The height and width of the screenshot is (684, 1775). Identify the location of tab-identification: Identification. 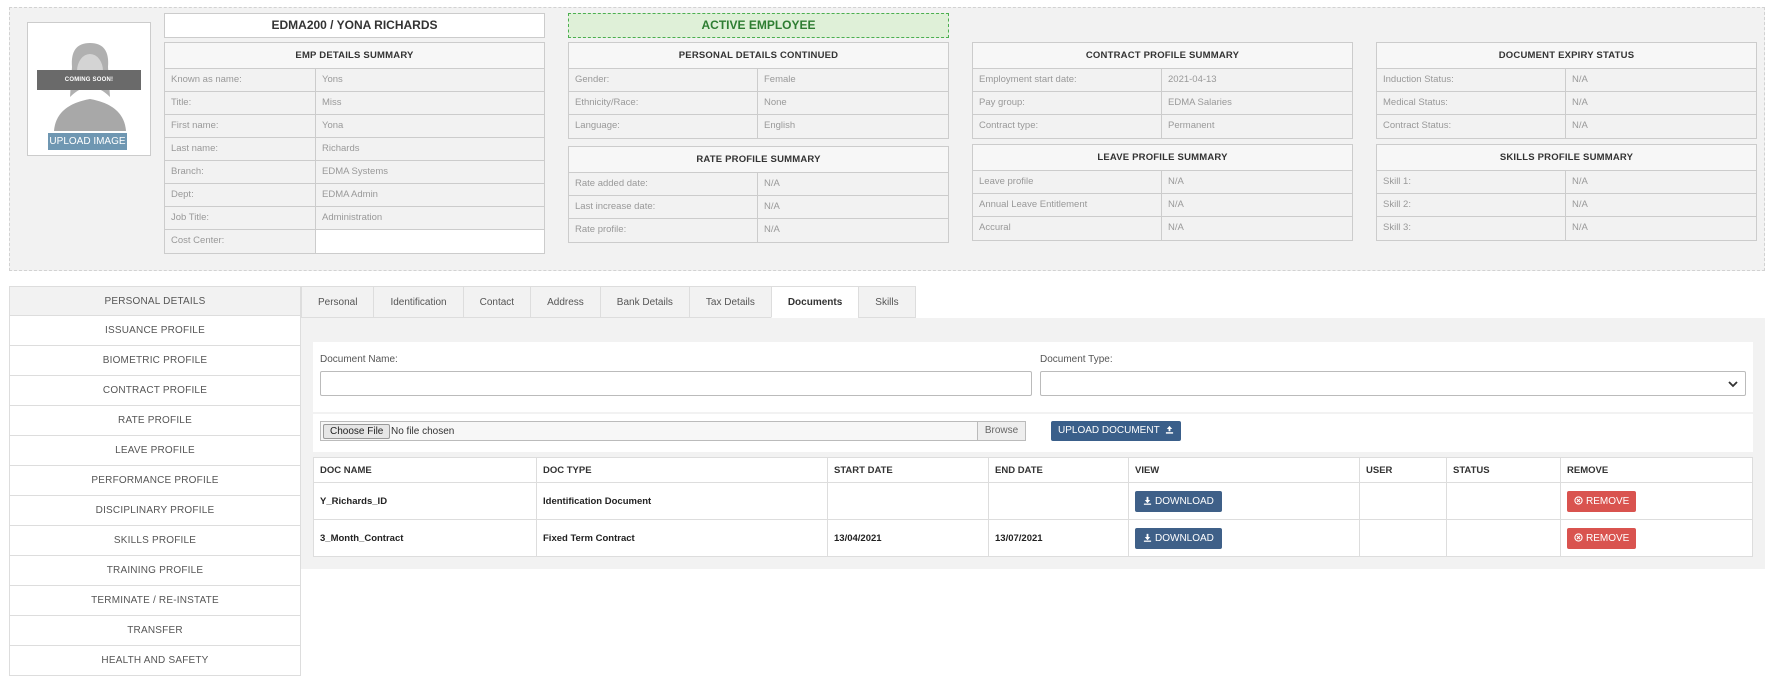
(418, 302).